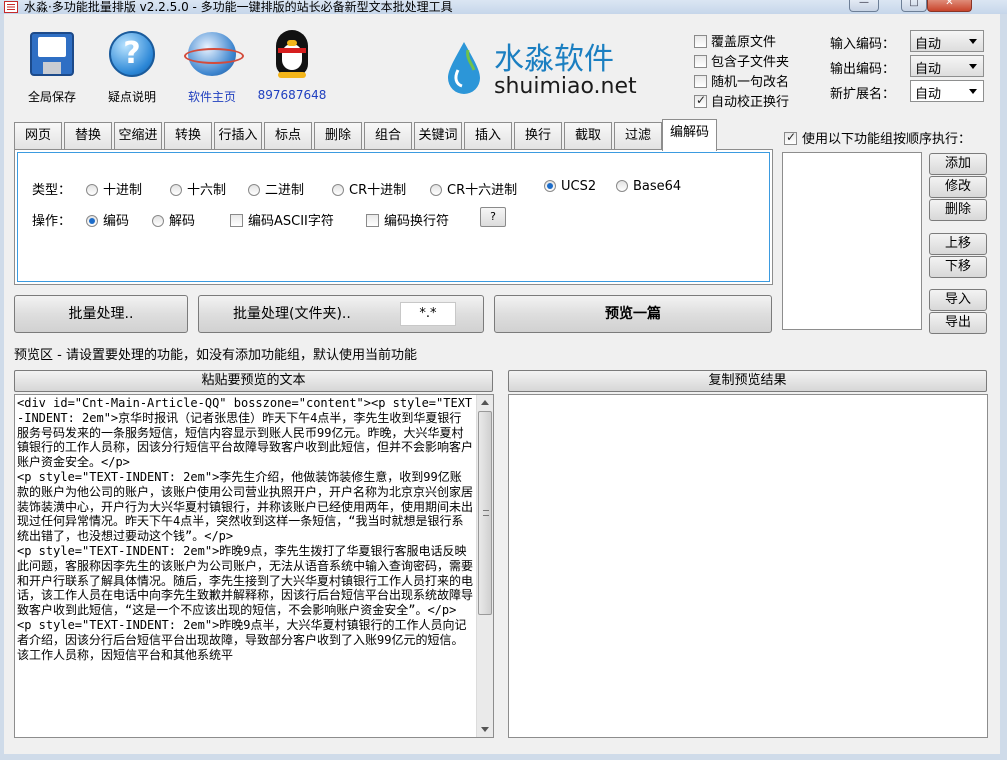  I want to click on tab-insert: 插入, so click(488, 136).